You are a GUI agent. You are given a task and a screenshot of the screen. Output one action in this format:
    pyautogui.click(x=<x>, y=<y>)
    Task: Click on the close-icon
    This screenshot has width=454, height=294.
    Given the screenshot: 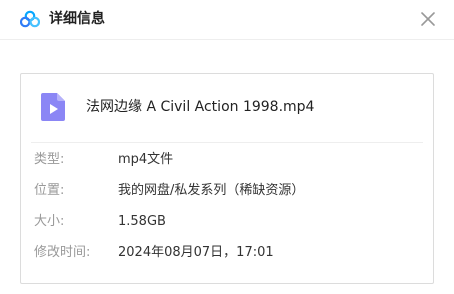 What is the action you would take?
    pyautogui.click(x=428, y=19)
    